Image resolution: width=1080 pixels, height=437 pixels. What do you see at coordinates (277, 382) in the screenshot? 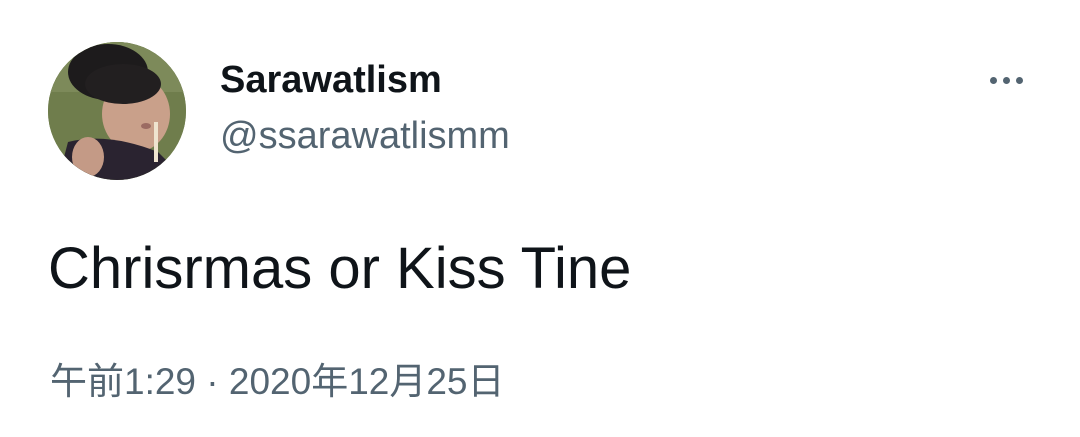
I see `tweet-timestamp: 午前1:29 · 2020年12月25日` at bounding box center [277, 382].